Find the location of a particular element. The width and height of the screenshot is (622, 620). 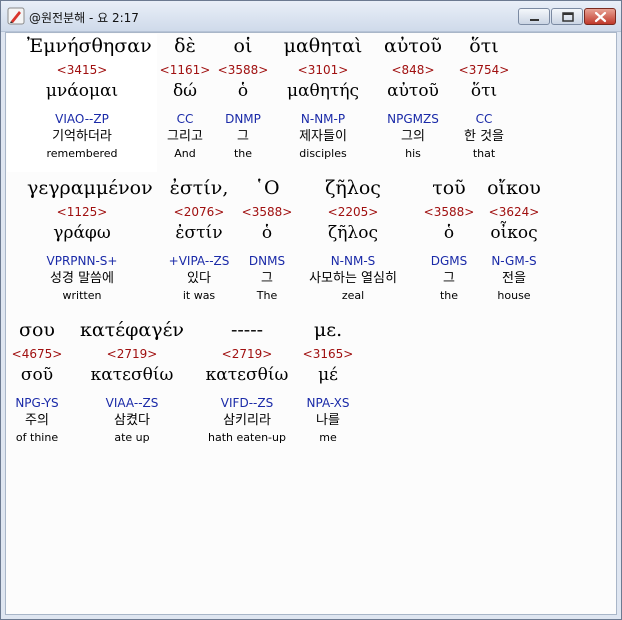

strong-number: <3415> is located at coordinates (82, 70).